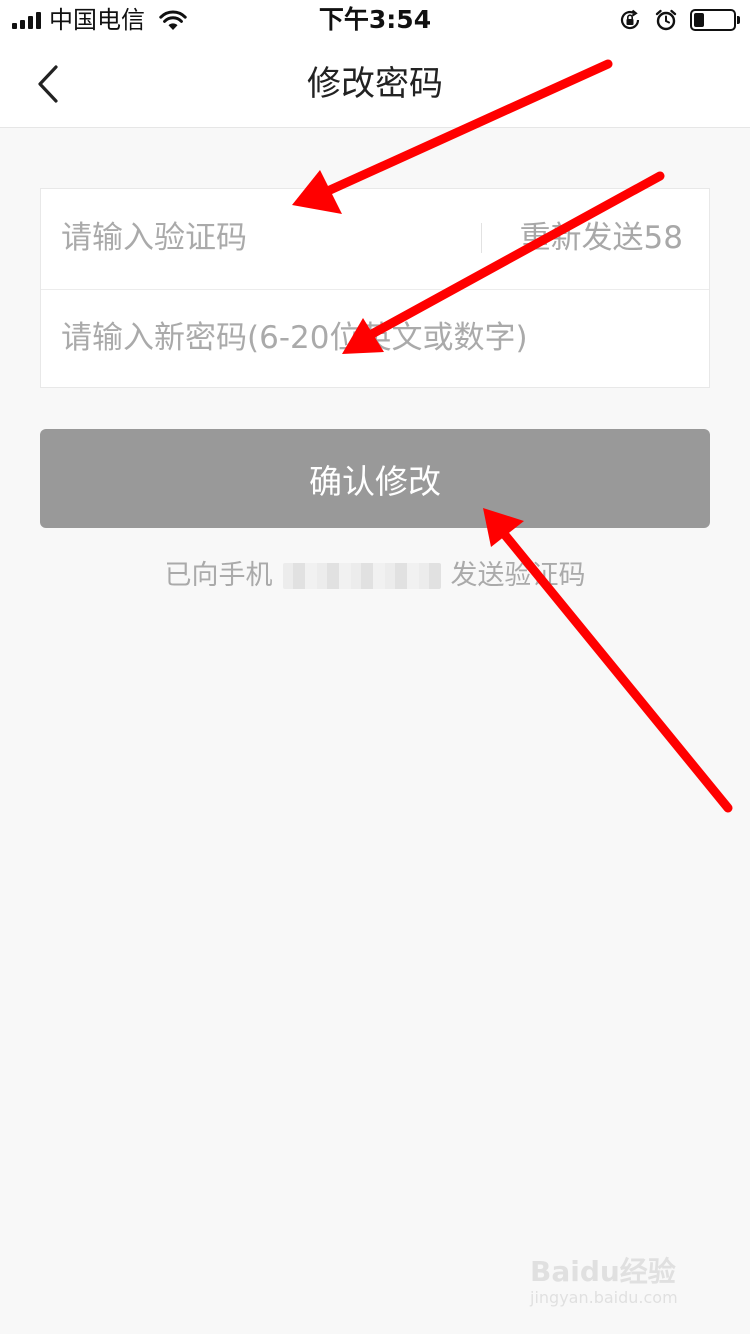  Describe the element at coordinates (375, 478) in the screenshot. I see `confirm-change-button: 确认修改` at that location.